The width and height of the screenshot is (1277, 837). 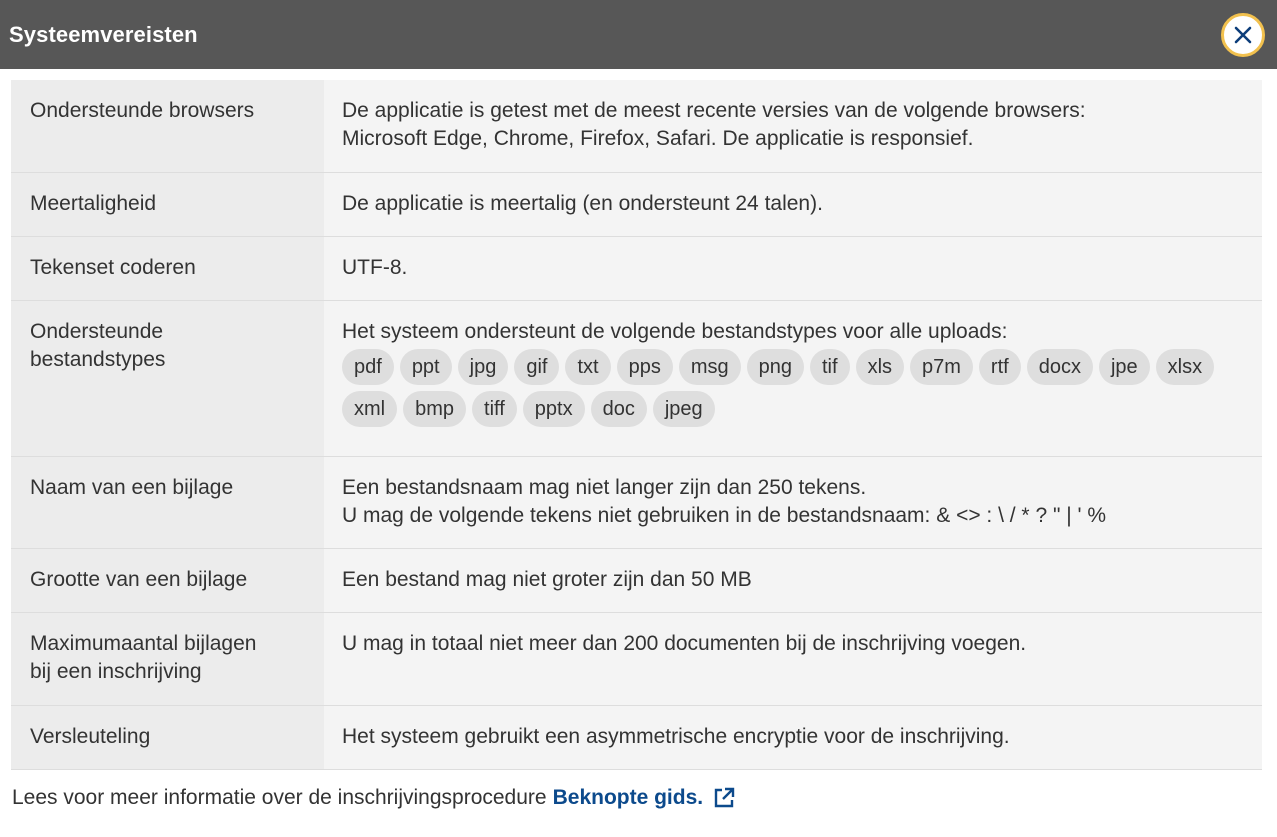 What do you see at coordinates (628, 798) in the screenshot?
I see `quick-guide-link: Beknopte gids.` at bounding box center [628, 798].